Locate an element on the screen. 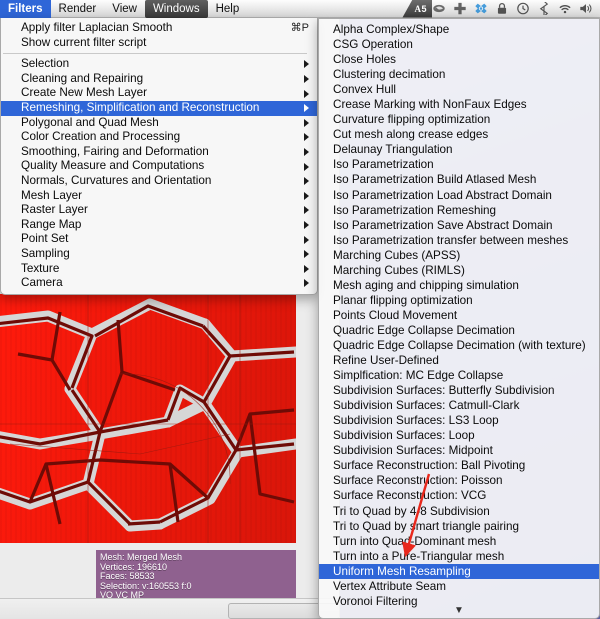 The width and height of the screenshot is (600, 619). submenu-item-iso-parametrization-remeshing: Iso Parametrization Remeshing is located at coordinates (459, 210).